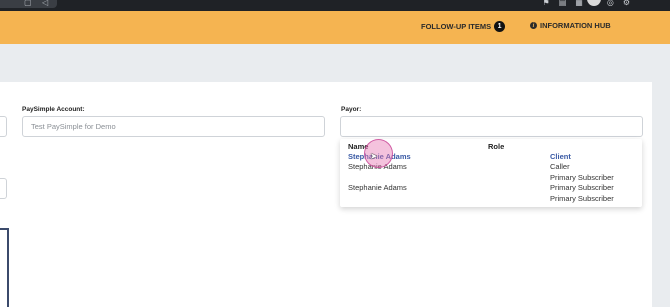 This screenshot has height=307, width=670. Describe the element at coordinates (173, 126) in the screenshot. I see `paysimple-account-field: Test PaySimple for Demo` at that location.